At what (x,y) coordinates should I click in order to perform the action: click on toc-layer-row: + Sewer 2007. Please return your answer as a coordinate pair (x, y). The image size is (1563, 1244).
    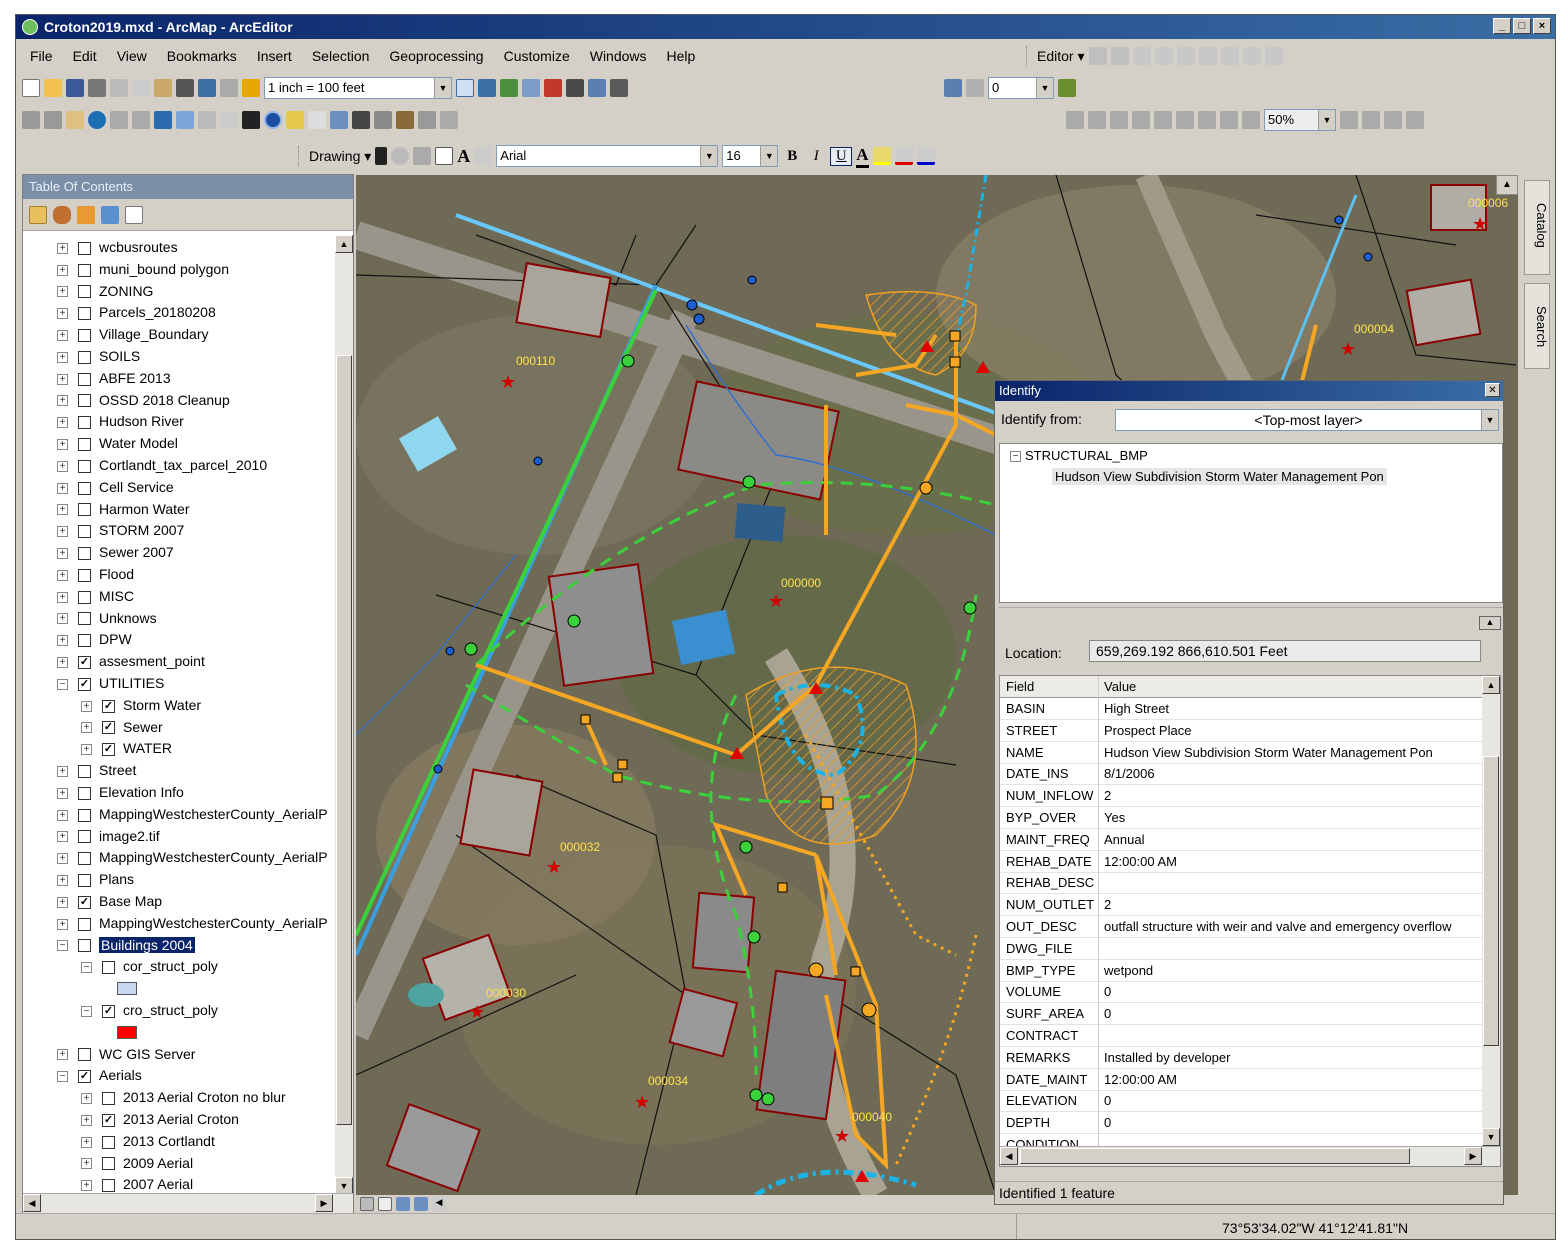
    Looking at the image, I should click on (115, 552).